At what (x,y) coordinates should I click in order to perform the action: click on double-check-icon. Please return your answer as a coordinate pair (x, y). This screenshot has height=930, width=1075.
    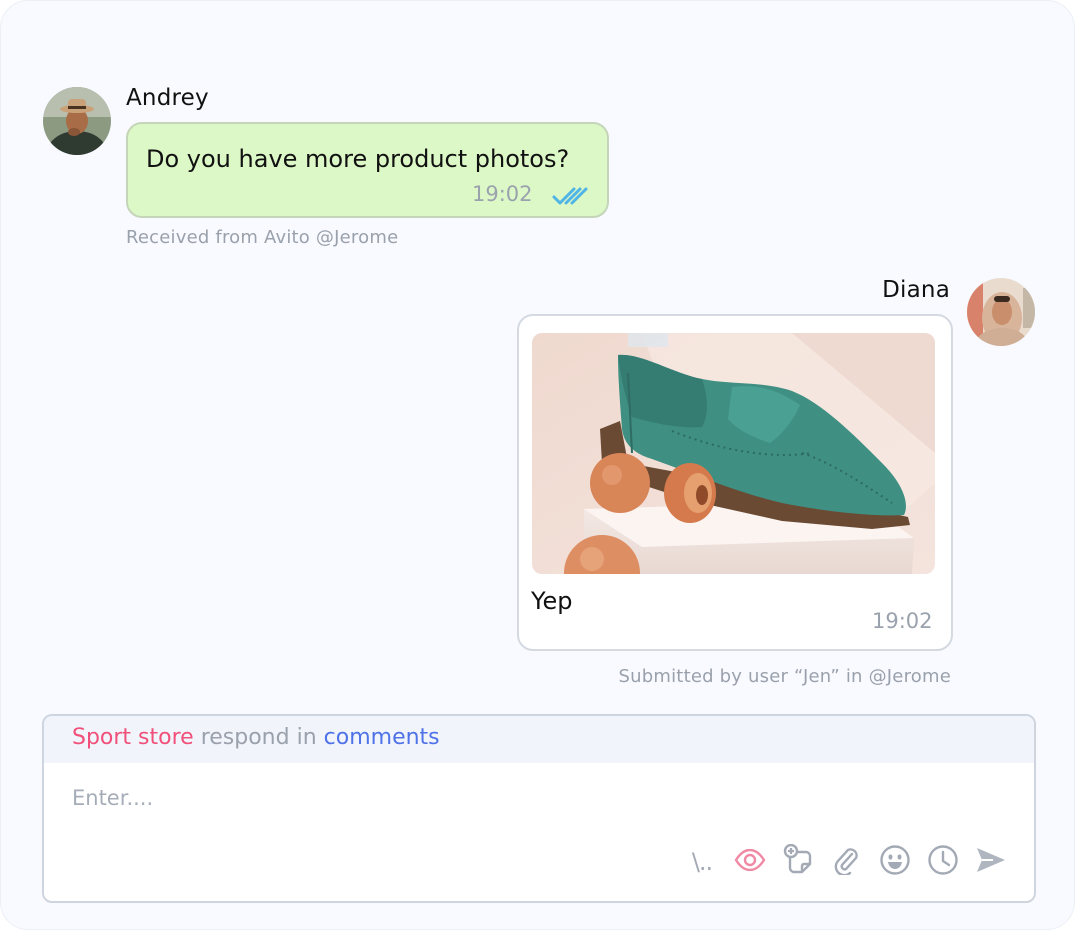
    Looking at the image, I should click on (571, 198).